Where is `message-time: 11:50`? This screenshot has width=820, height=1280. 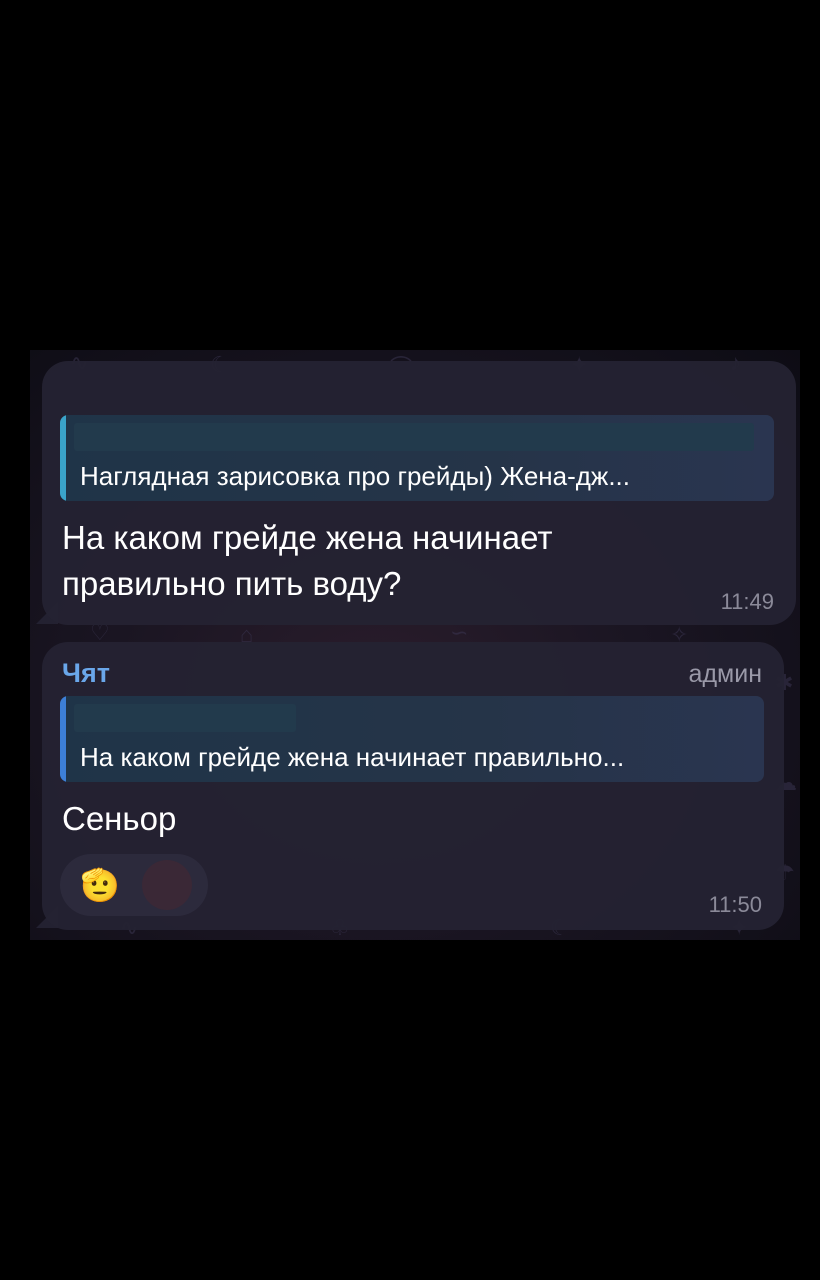
message-time: 11:50 is located at coordinates (735, 904).